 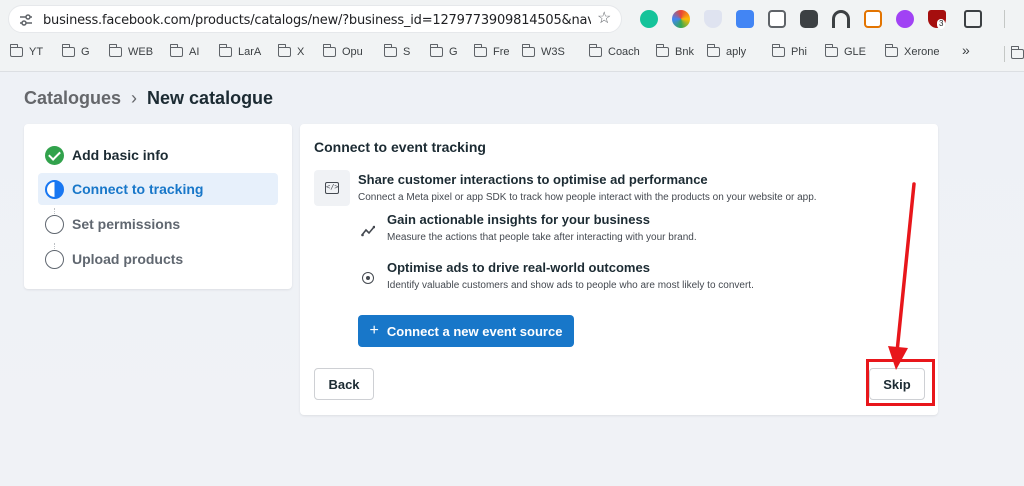 What do you see at coordinates (941, 24) in the screenshot?
I see `extension-badge: 3` at bounding box center [941, 24].